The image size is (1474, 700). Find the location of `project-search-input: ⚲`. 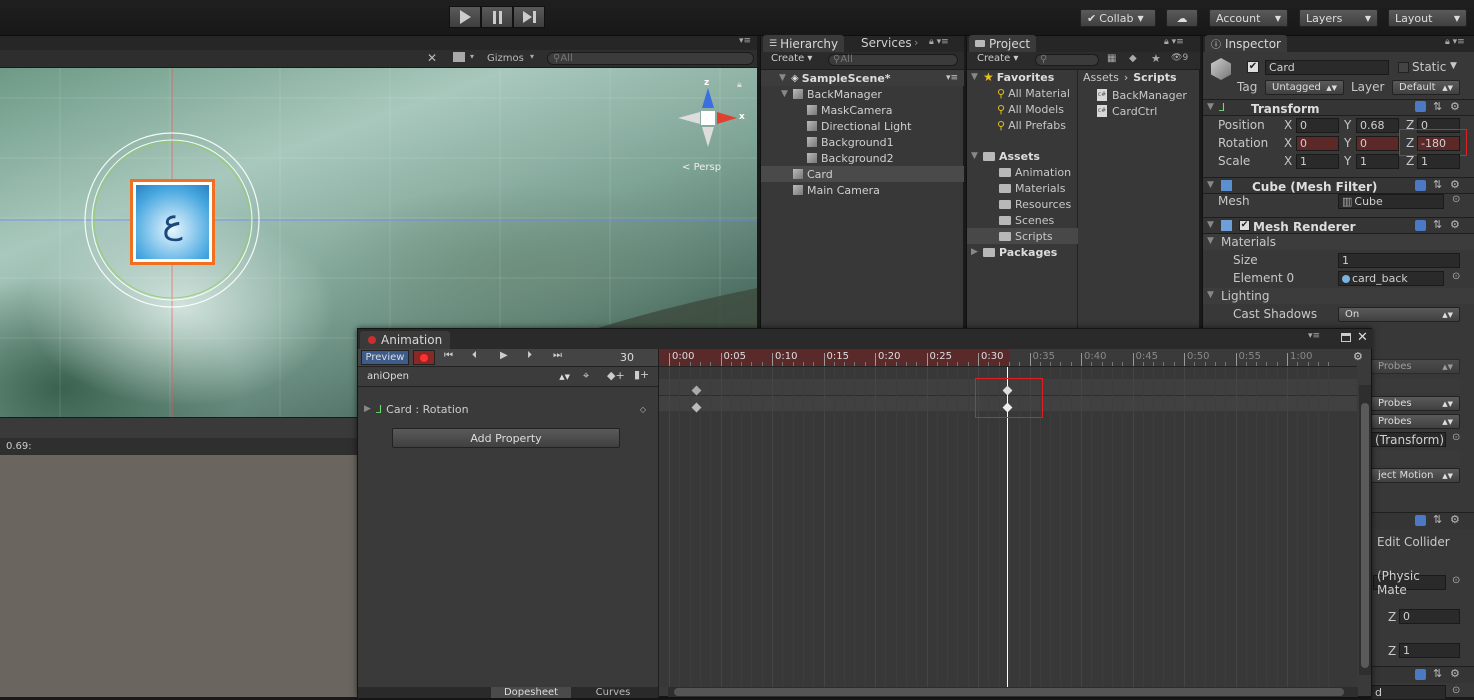

project-search-input: ⚲ is located at coordinates (1067, 60).